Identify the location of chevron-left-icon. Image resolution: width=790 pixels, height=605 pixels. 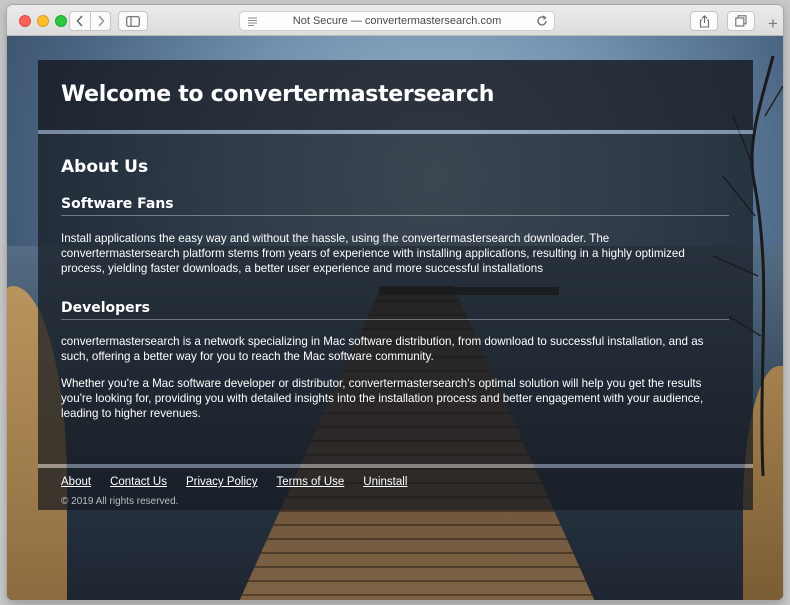
(79, 21).